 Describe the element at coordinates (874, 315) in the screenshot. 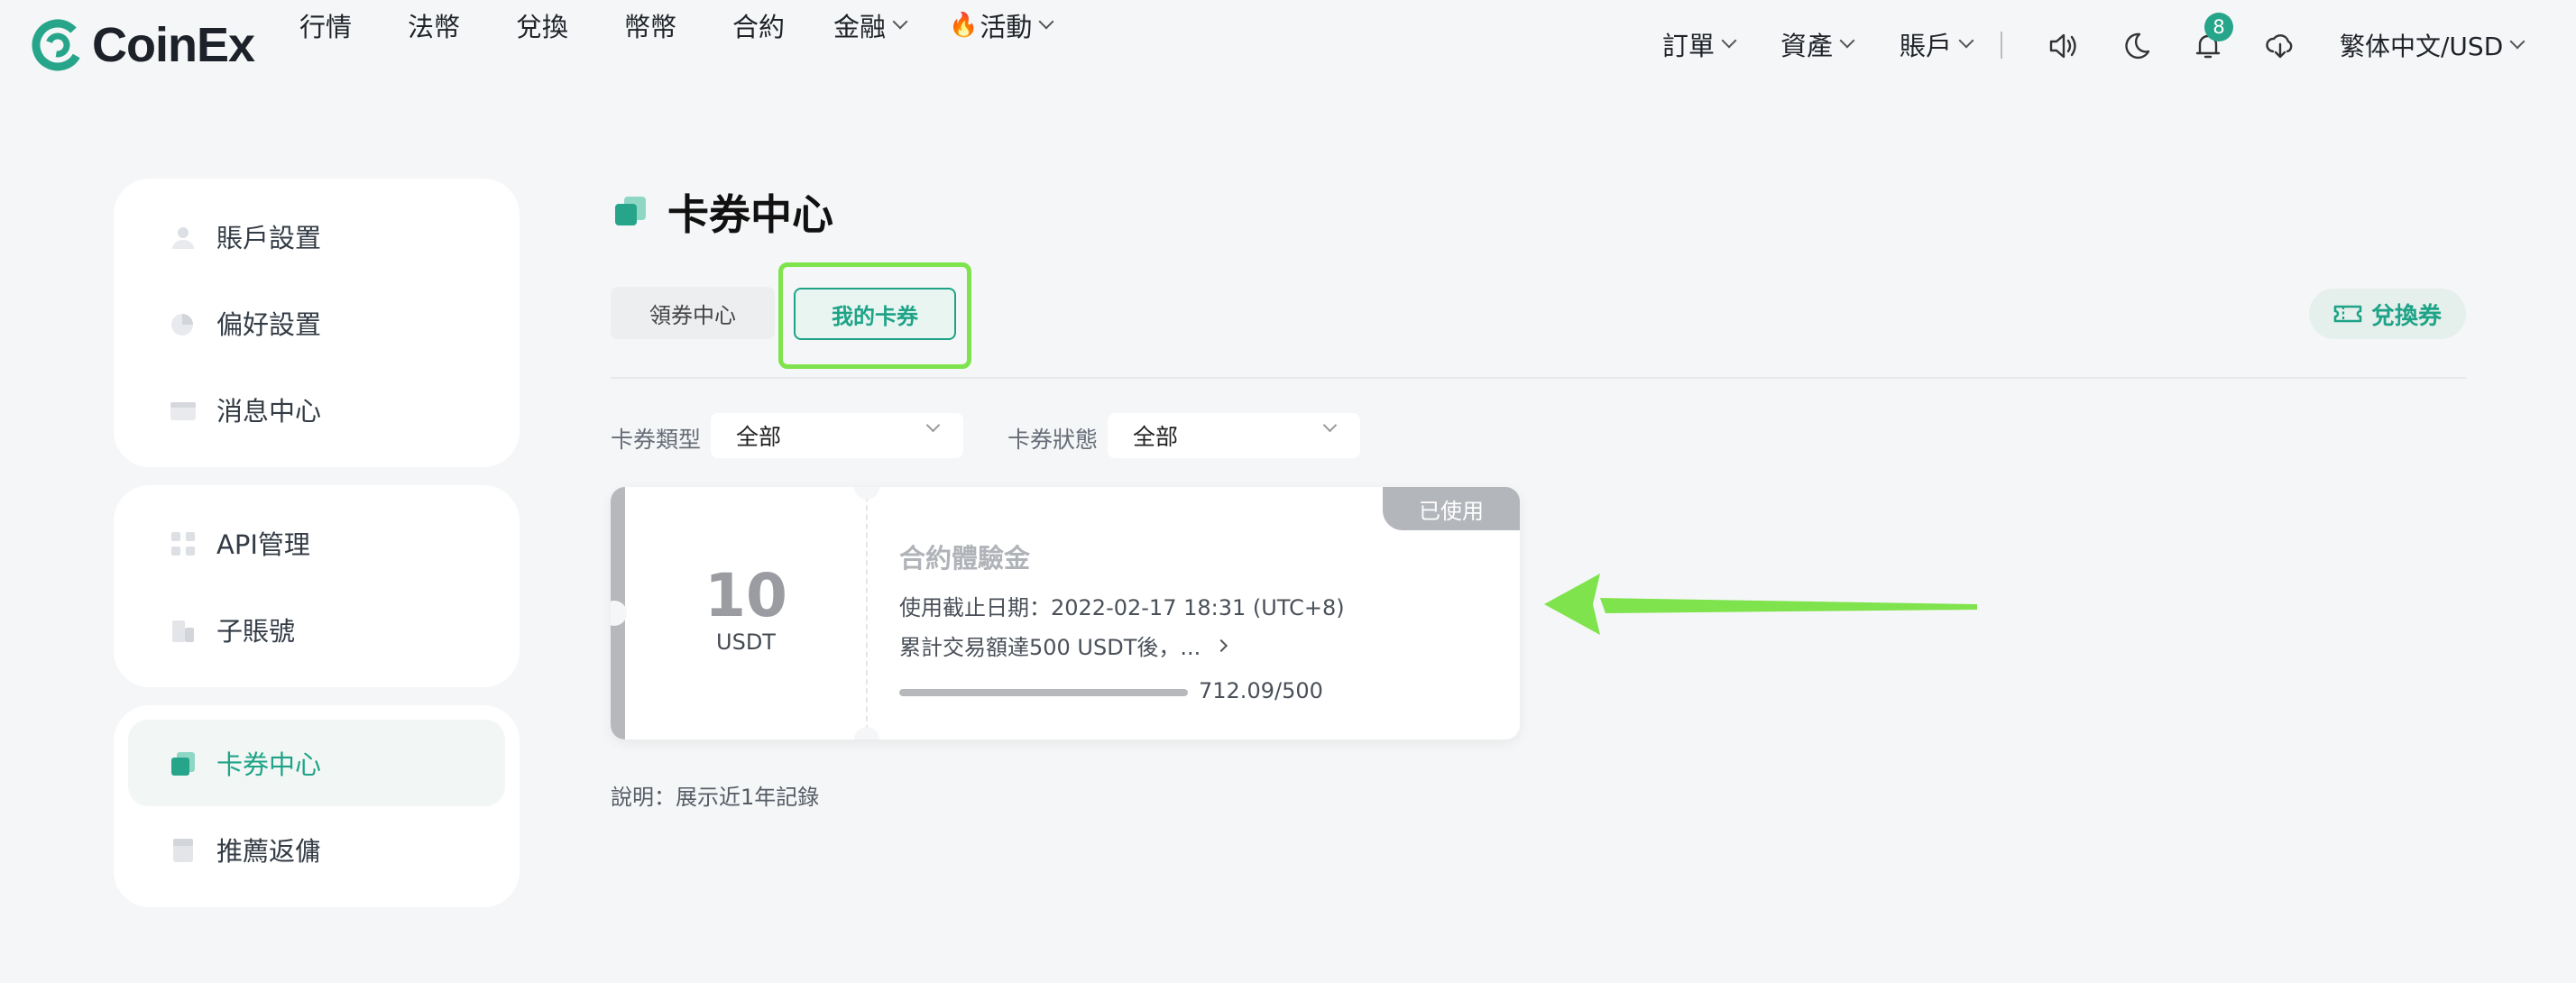

I see `highlight-box` at that location.